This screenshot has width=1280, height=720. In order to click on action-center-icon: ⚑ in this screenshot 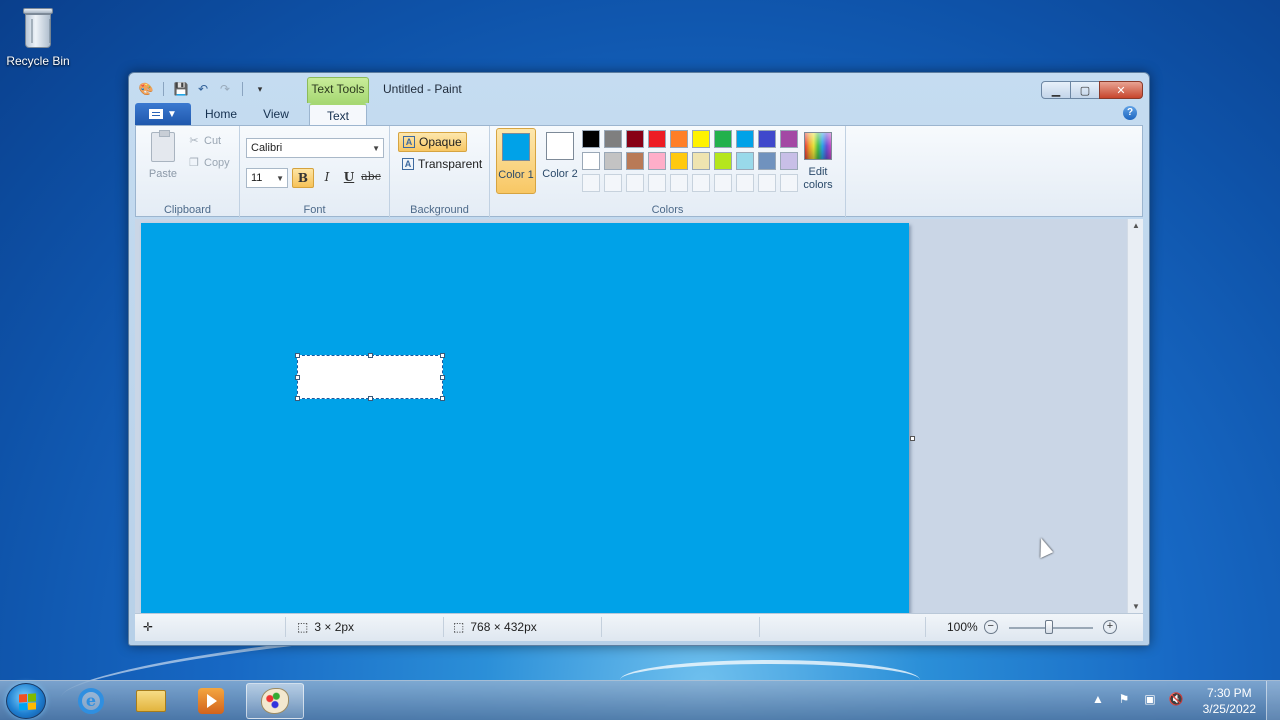, I will do `click(1124, 699)`.